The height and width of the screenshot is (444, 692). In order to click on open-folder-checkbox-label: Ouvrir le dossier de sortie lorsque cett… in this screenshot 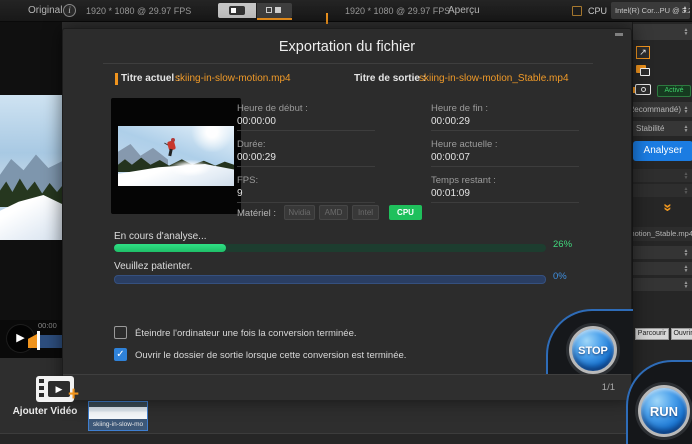, I will do `click(271, 355)`.